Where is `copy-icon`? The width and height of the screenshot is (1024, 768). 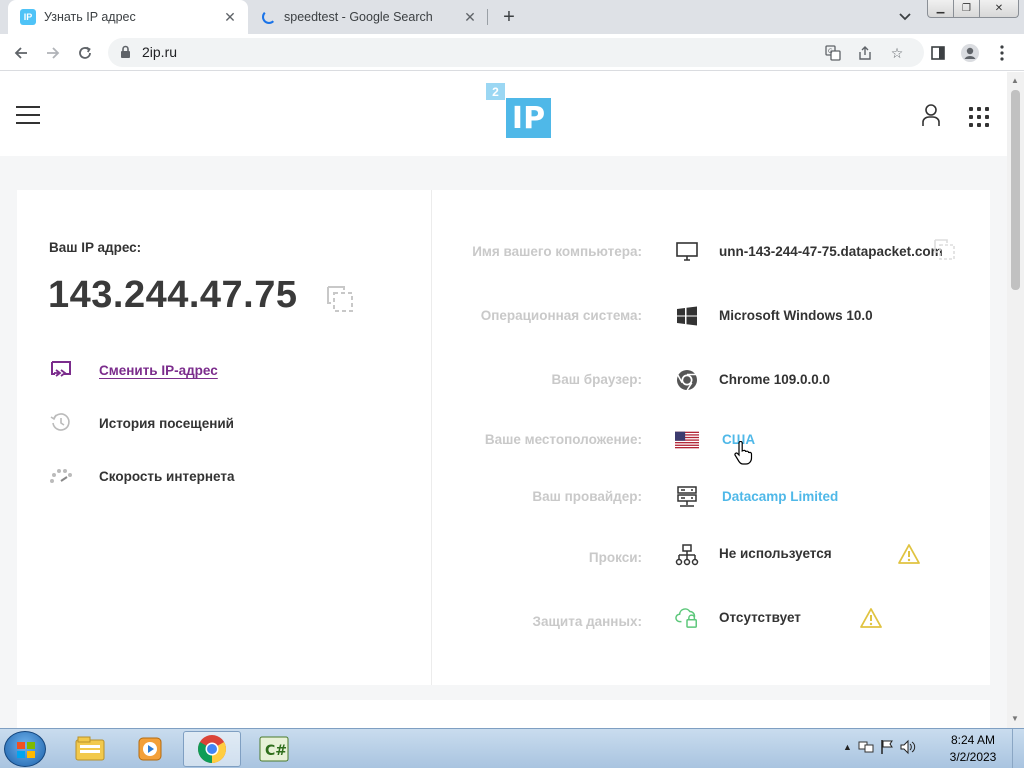
copy-icon is located at coordinates (340, 299).